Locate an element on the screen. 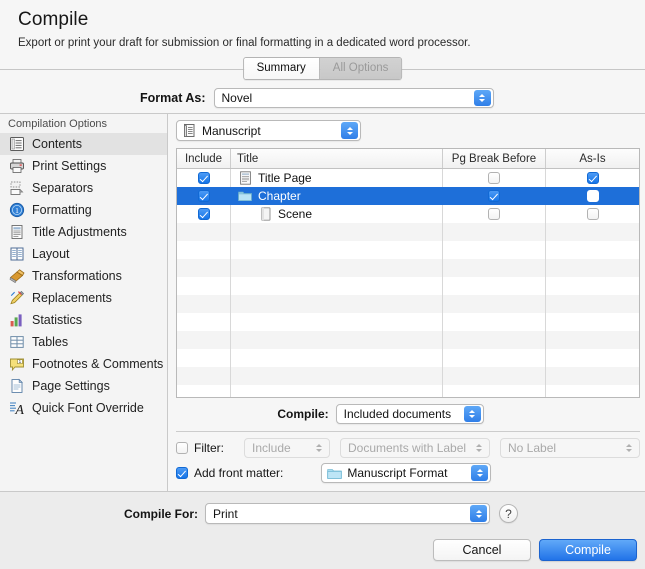  help-button: ? is located at coordinates (508, 513).